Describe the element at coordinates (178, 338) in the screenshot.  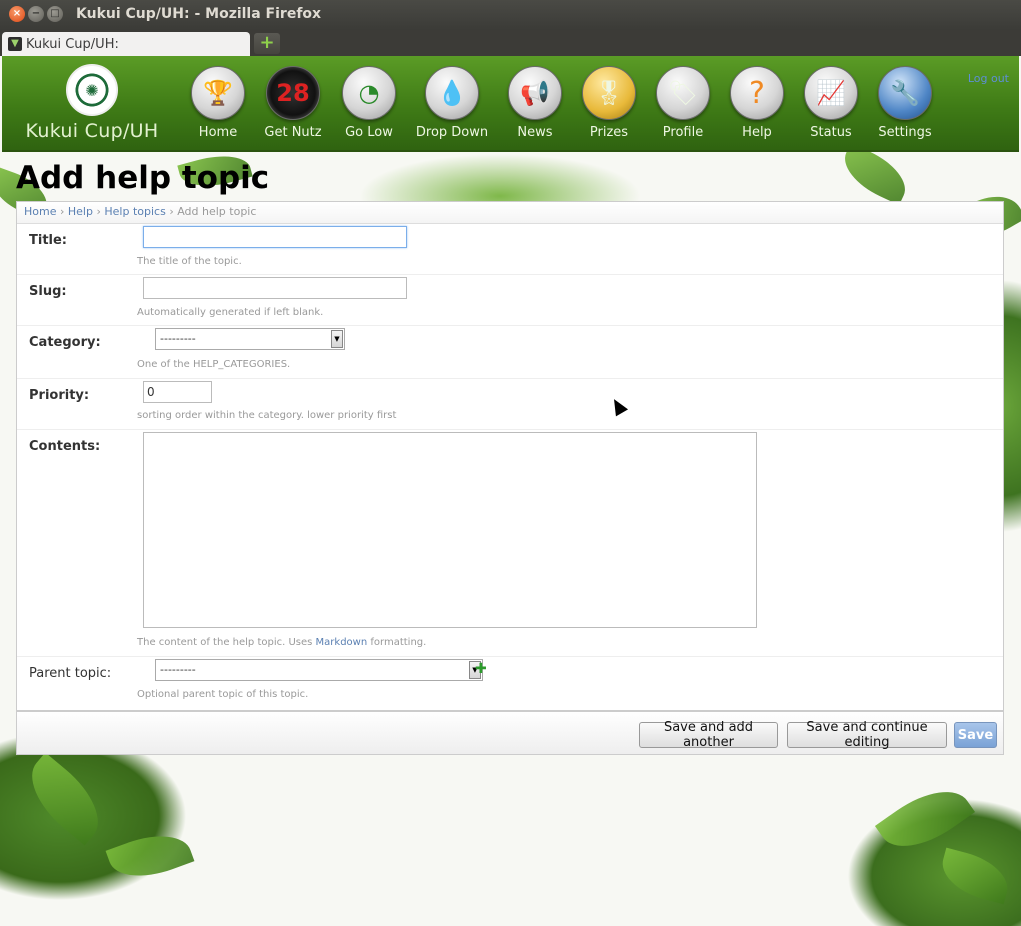
I see `category-selected-value: ---------` at that location.